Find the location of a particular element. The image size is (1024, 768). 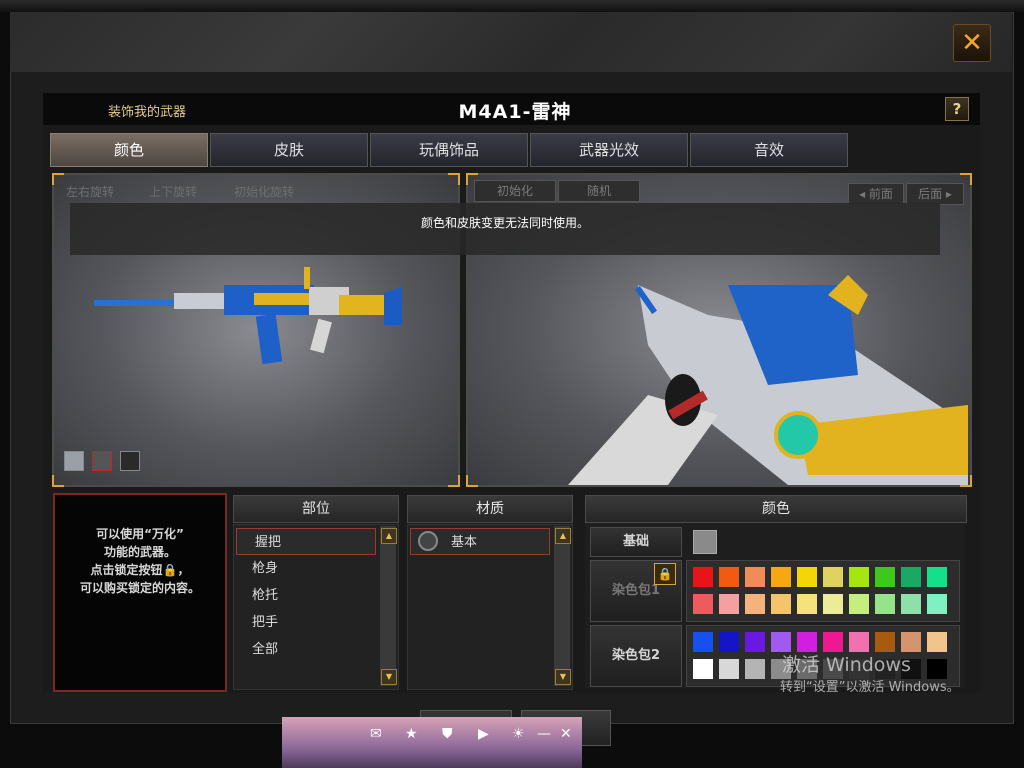

rotate-horizontal-control: 左右旋转 is located at coordinates (90, 191).